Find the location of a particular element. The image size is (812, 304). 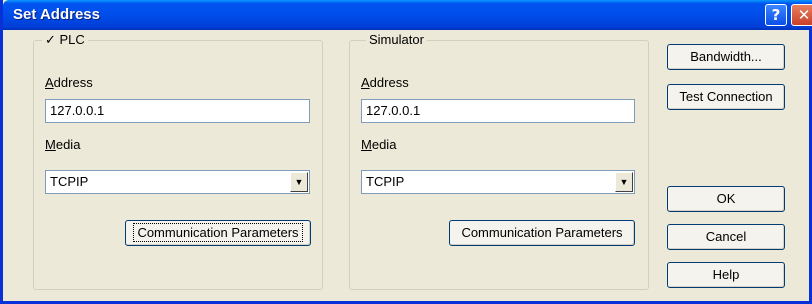

simulator-media-value: TCPIP is located at coordinates (385, 181).